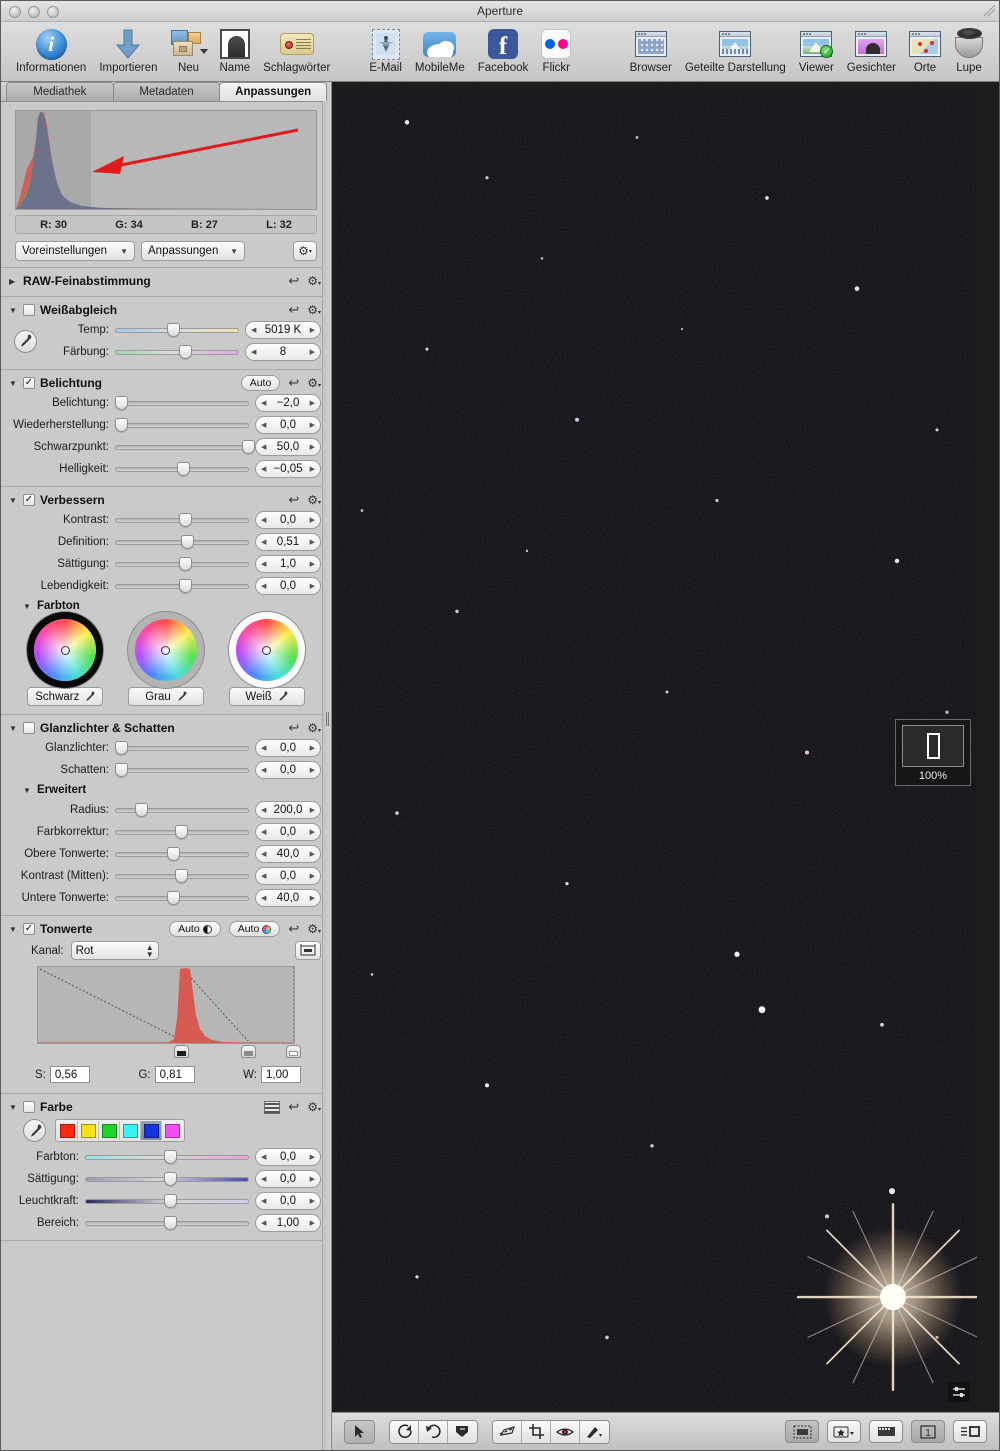  What do you see at coordinates (536, 1431) in the screenshot?
I see `crop-icon` at bounding box center [536, 1431].